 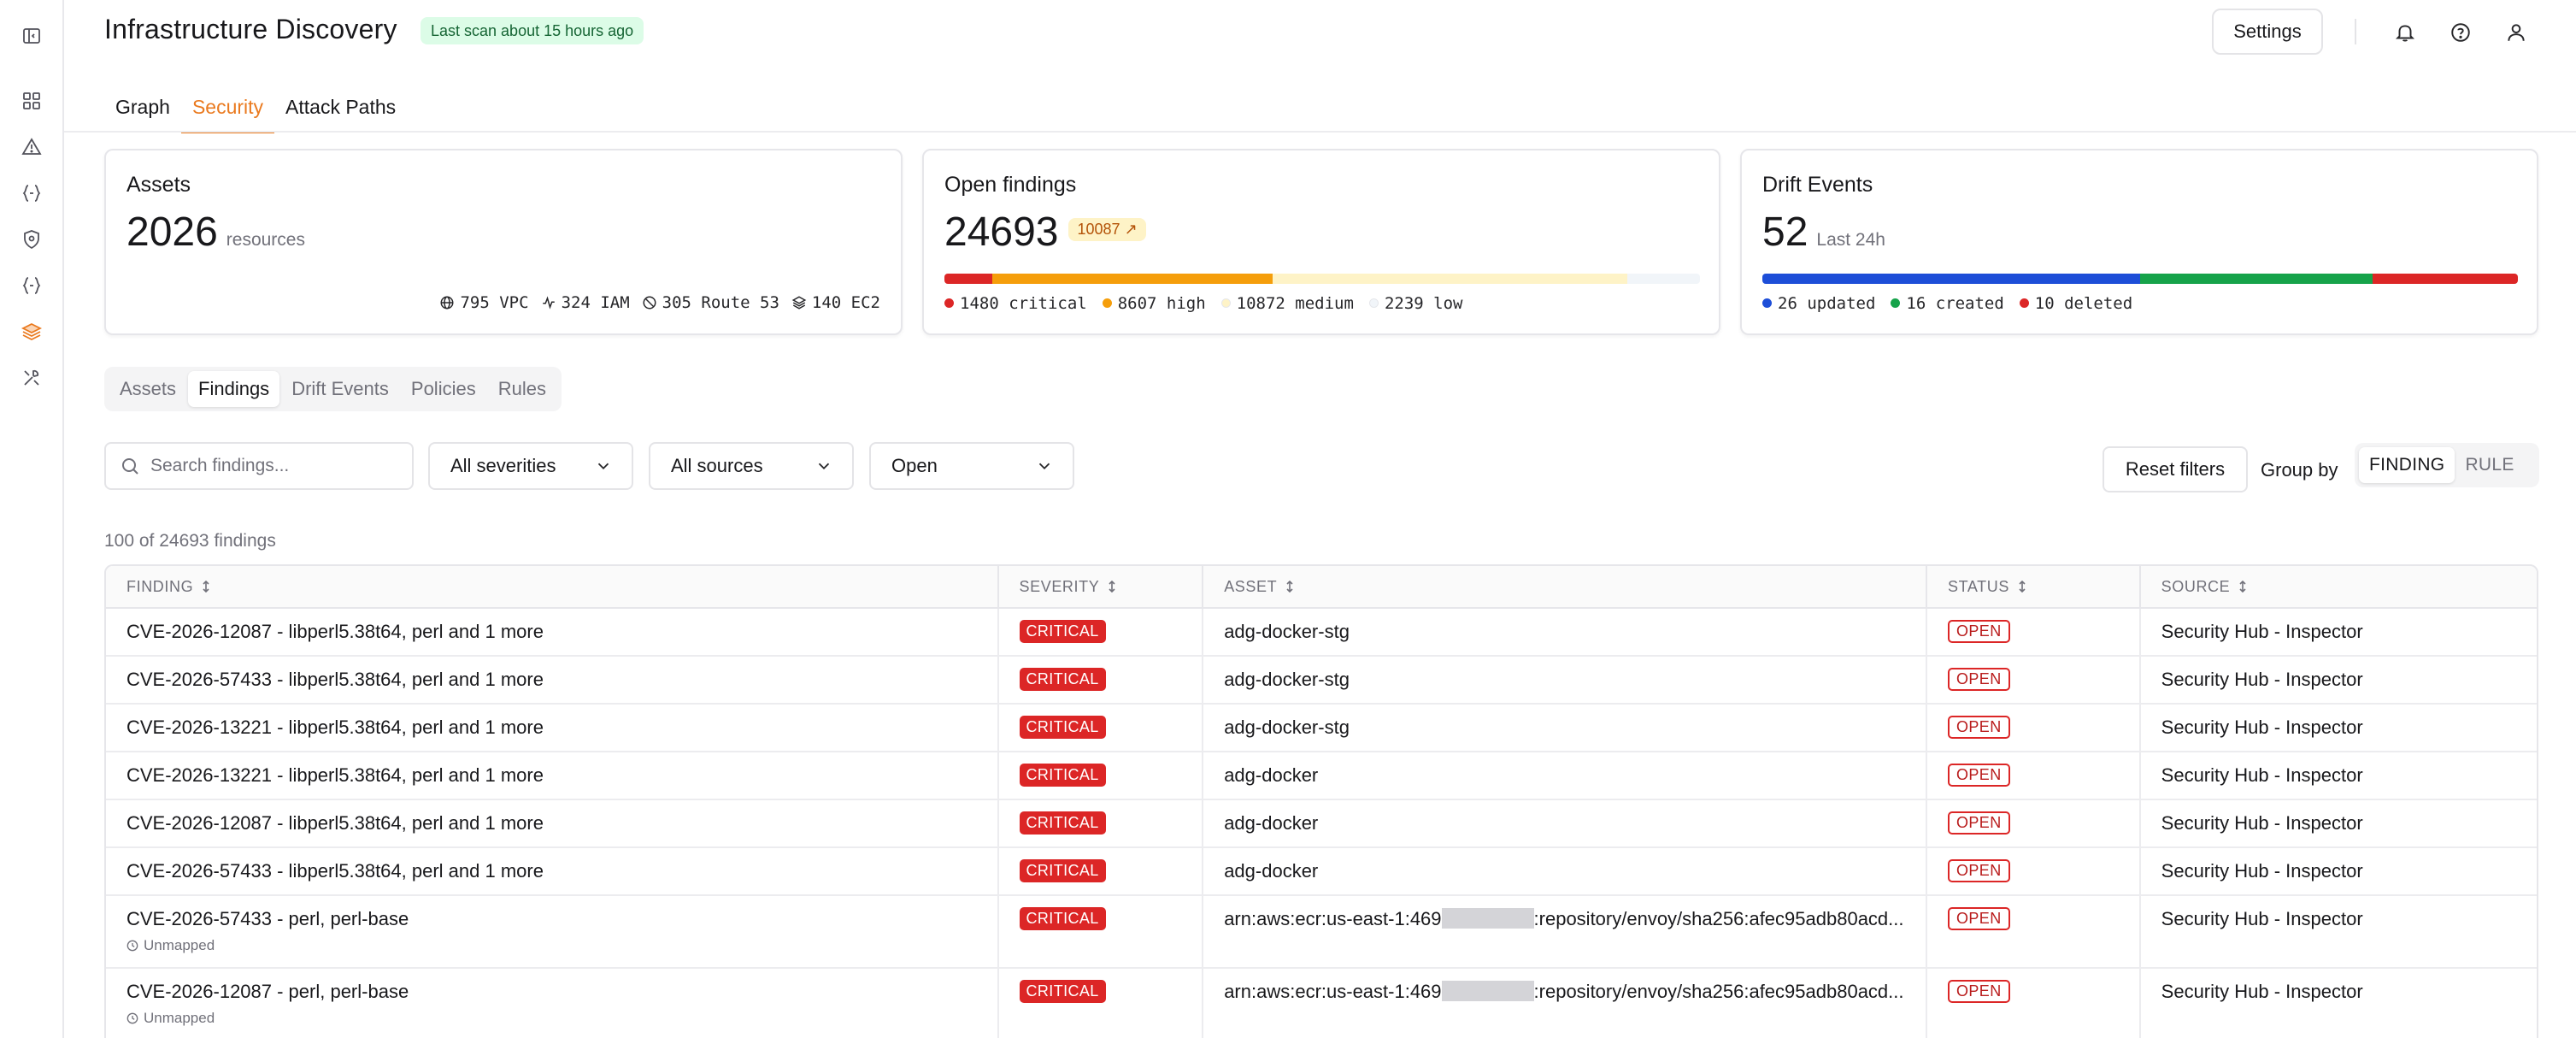 What do you see at coordinates (1101, 587) in the screenshot?
I see `column-header-severity: SEVERITY` at bounding box center [1101, 587].